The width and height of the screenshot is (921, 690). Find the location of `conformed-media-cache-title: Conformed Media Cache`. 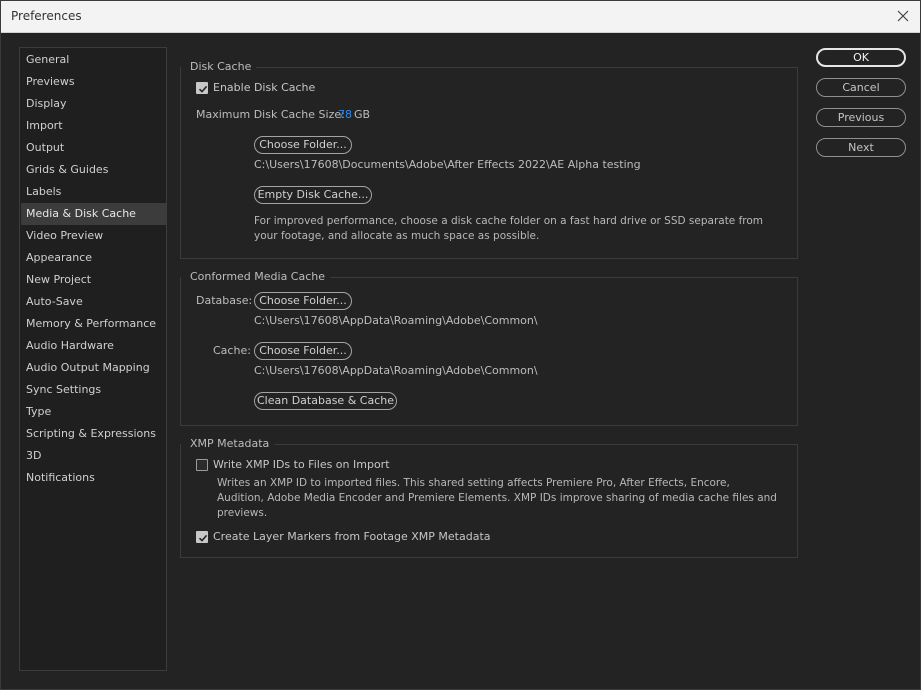

conformed-media-cache-title: Conformed Media Cache is located at coordinates (256, 277).